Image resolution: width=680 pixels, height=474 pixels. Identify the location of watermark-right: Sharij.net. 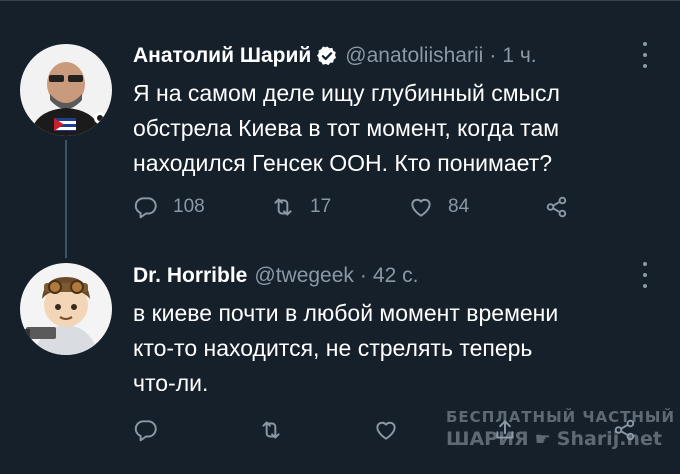
(609, 439).